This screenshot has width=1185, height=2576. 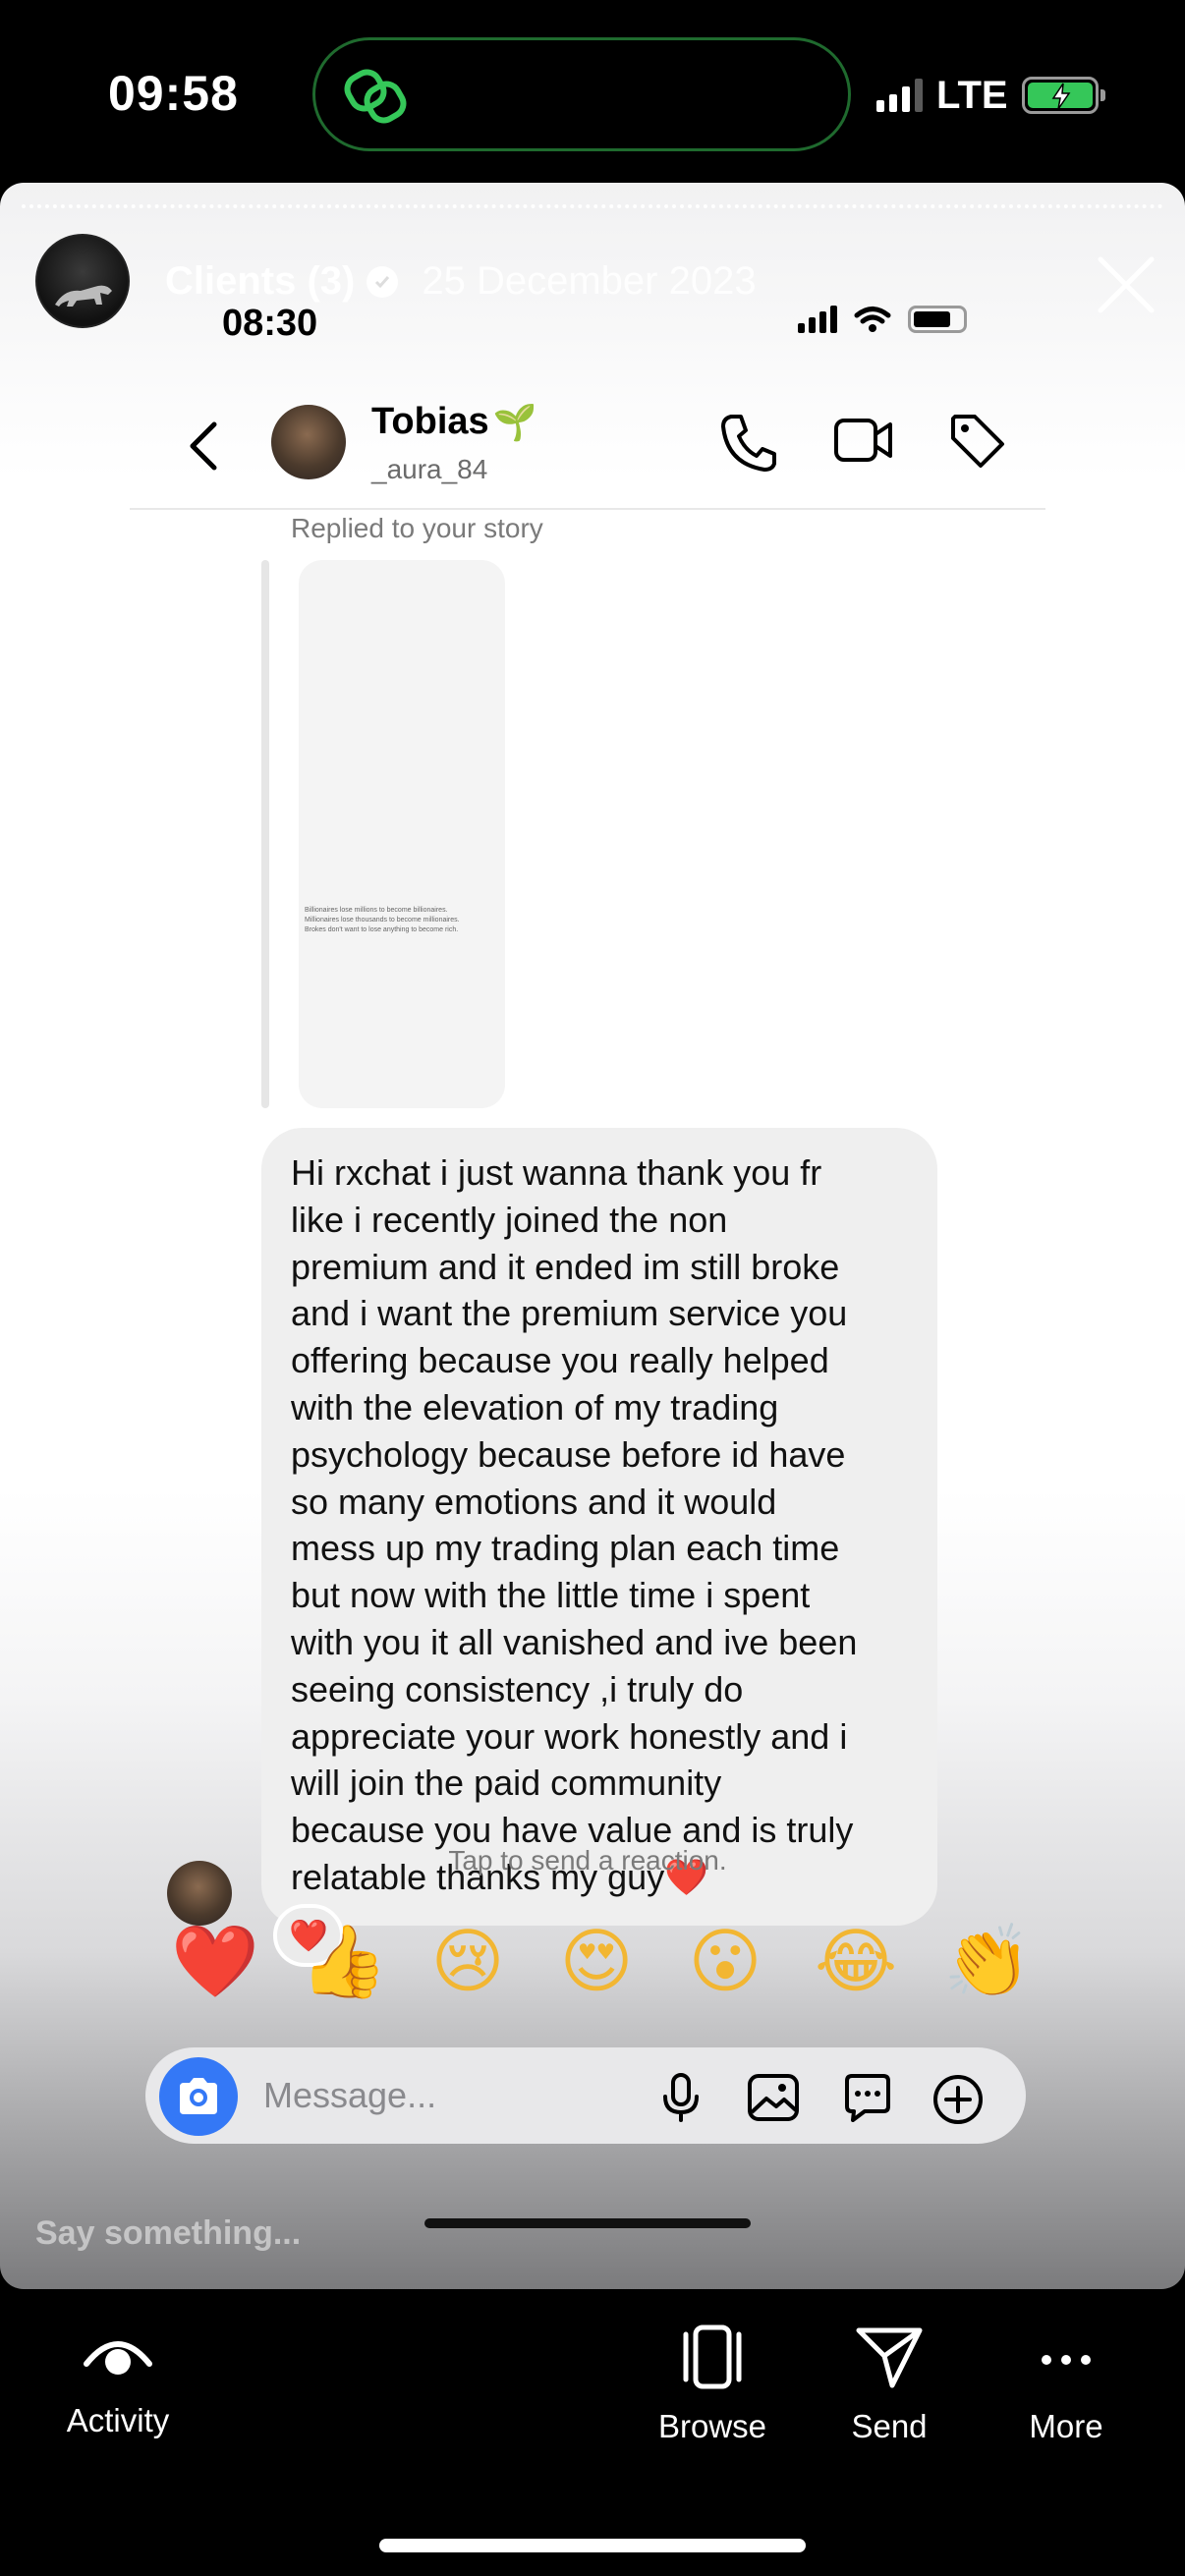 I want to click on system-time: 09:58, so click(x=174, y=93).